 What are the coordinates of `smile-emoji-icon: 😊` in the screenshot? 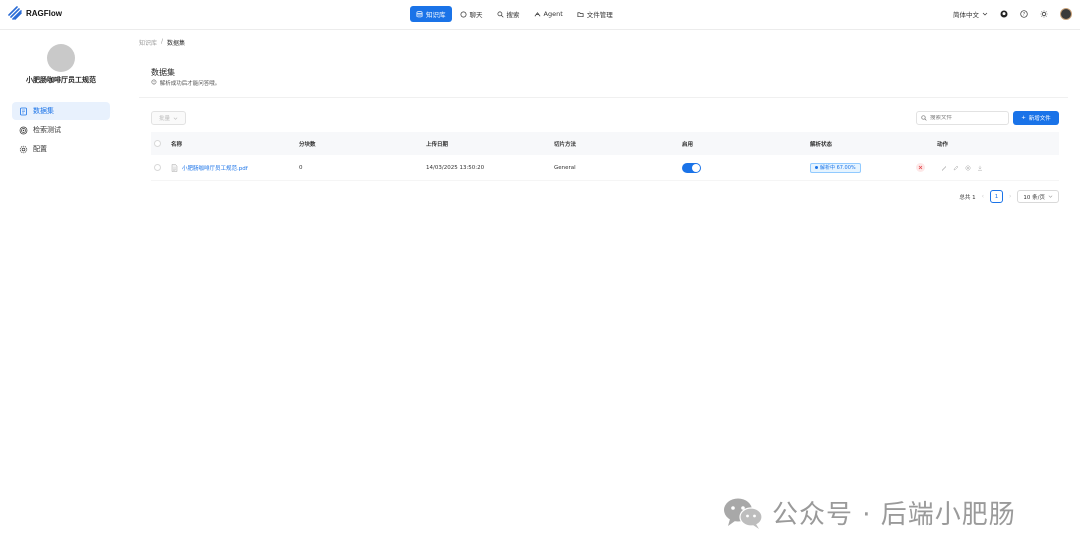 It's located at (154, 83).